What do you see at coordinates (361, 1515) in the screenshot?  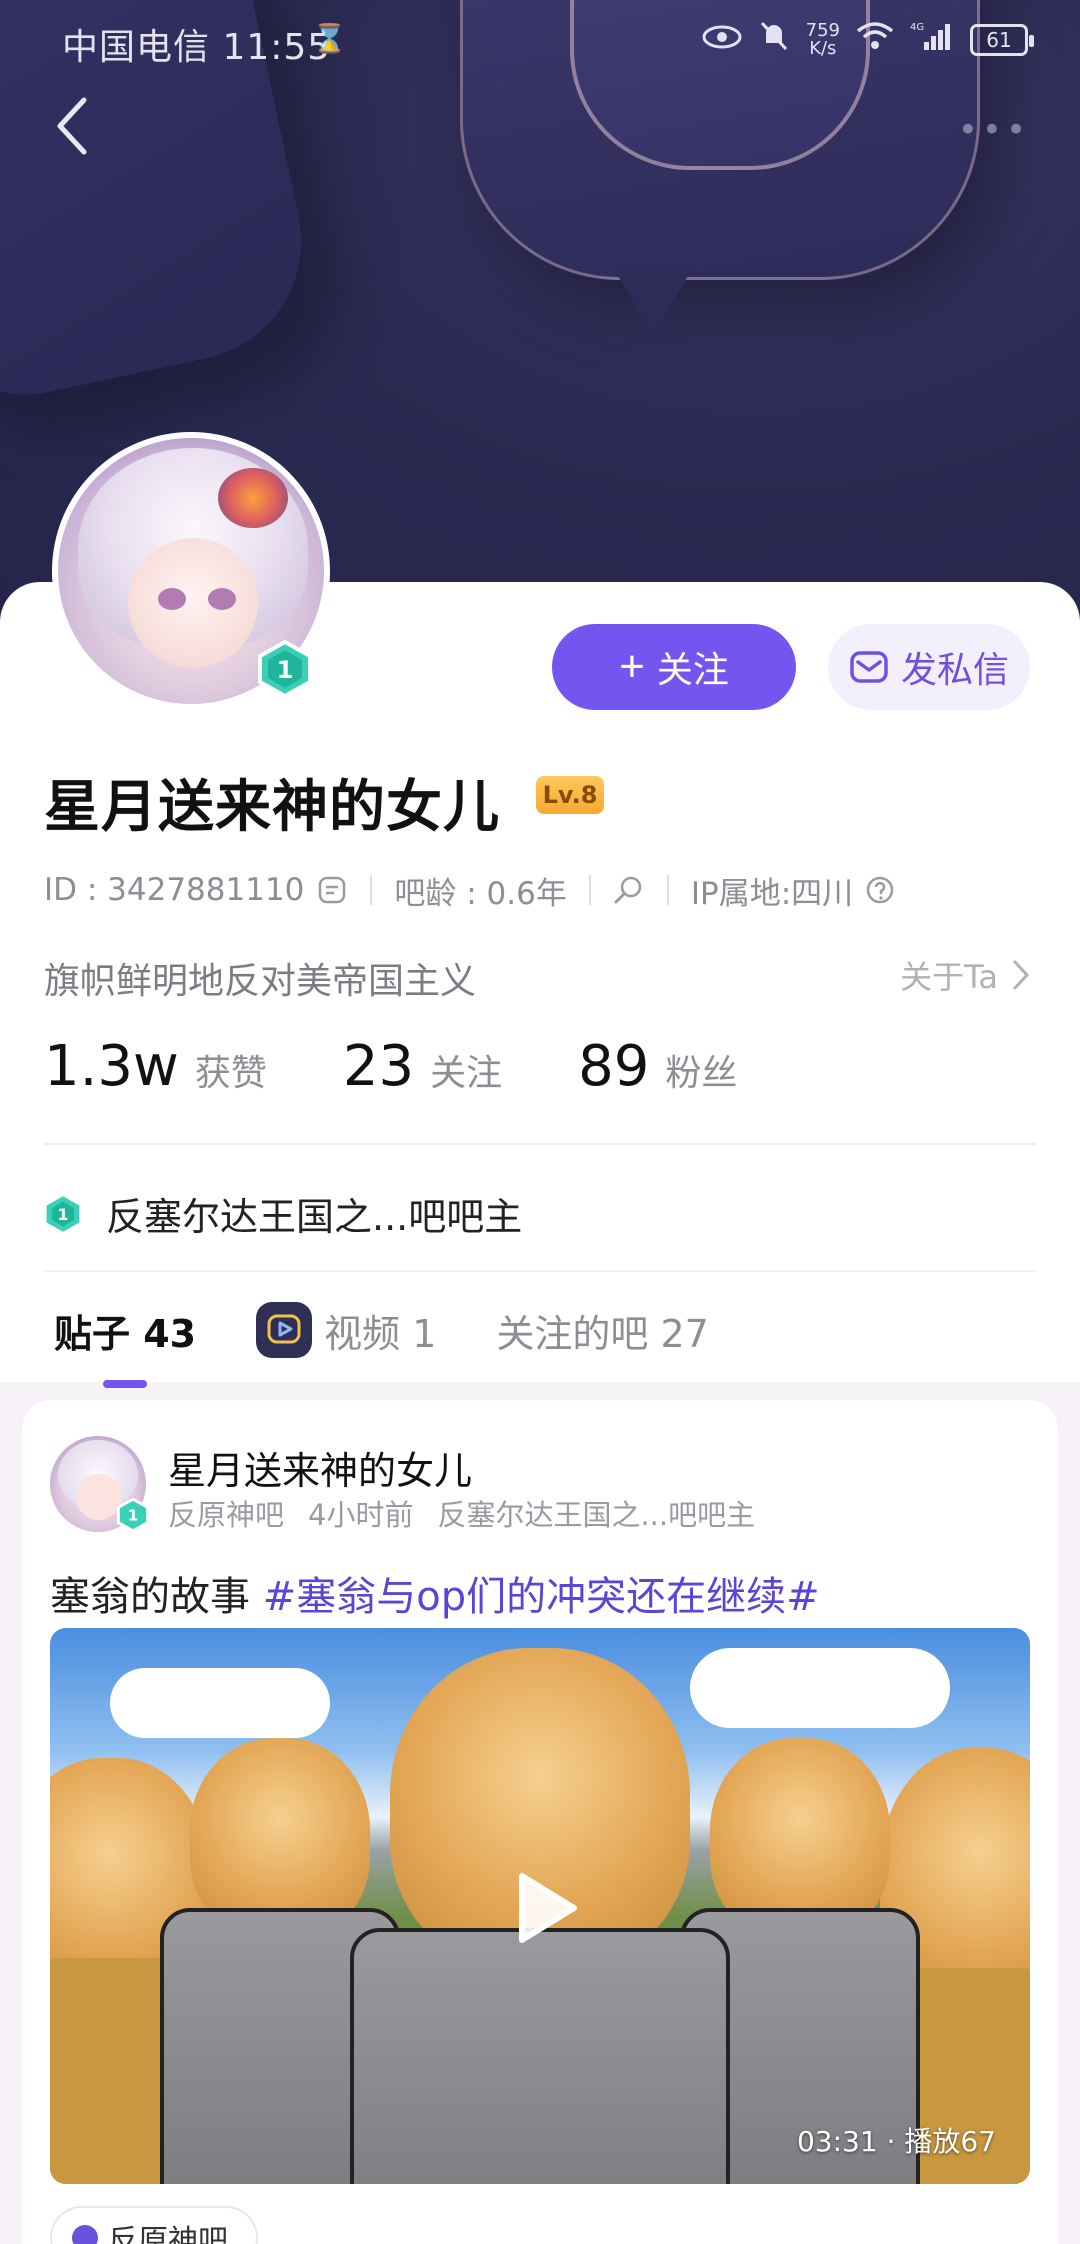 I see `post-time: 4小时前` at bounding box center [361, 1515].